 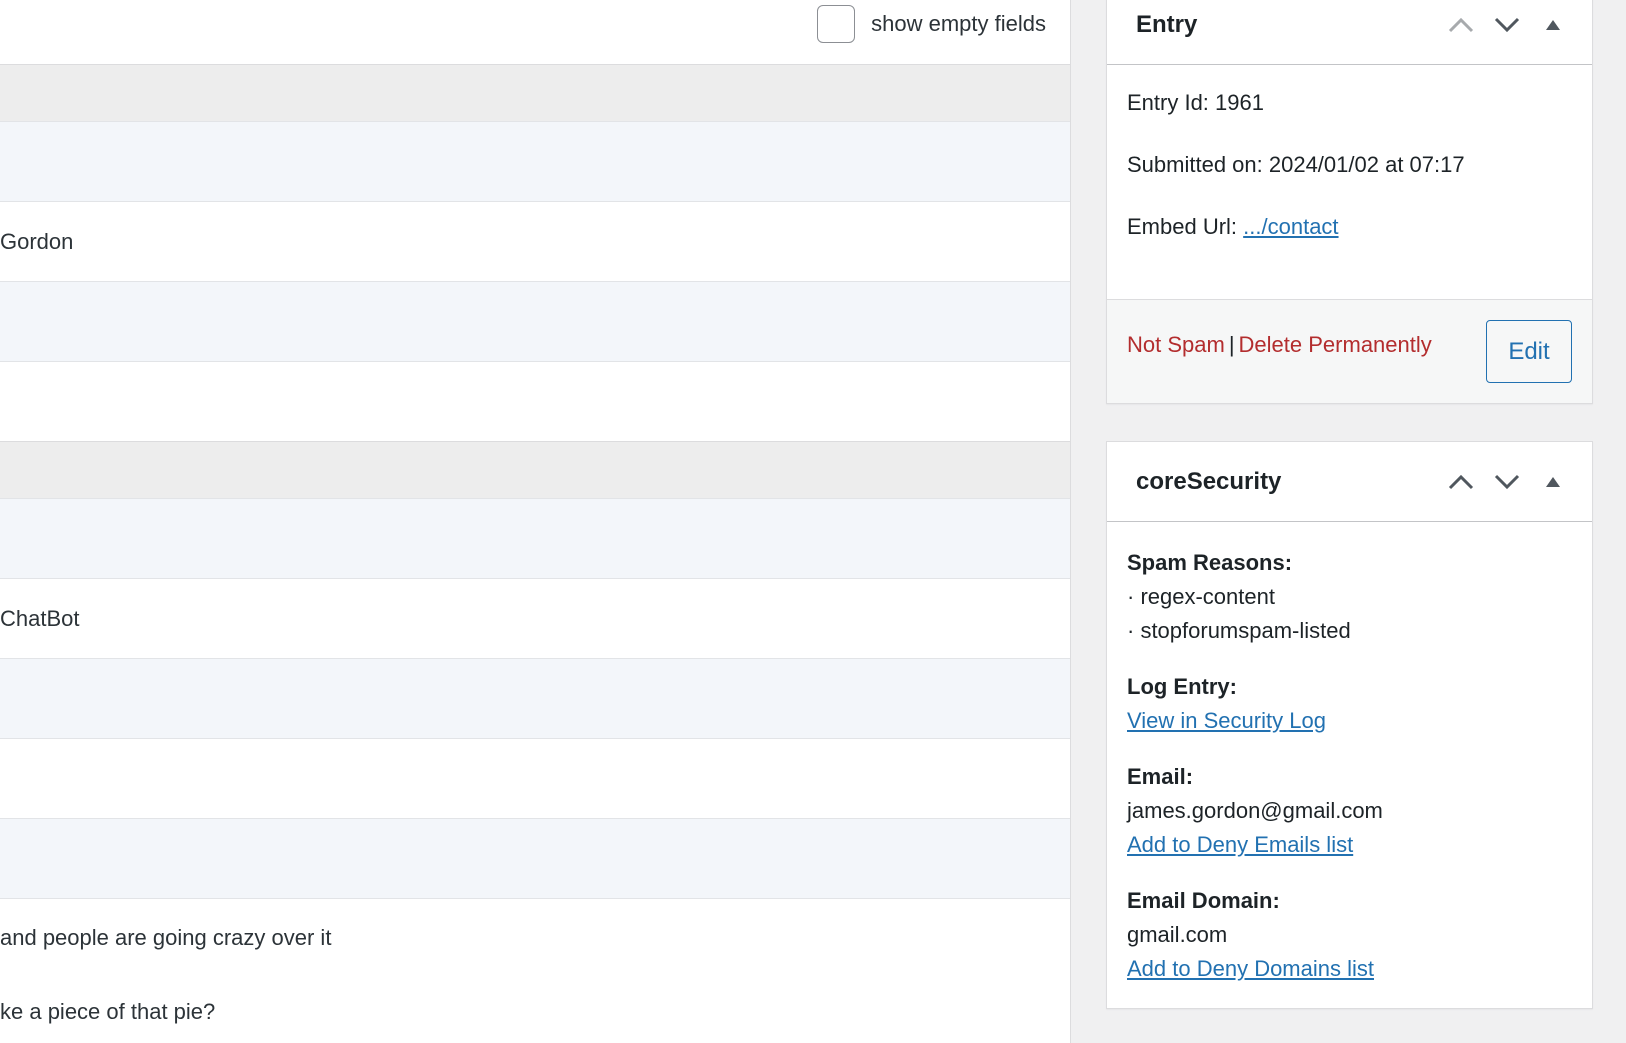 I want to click on not-spam-link: Not Spam, so click(x=1176, y=344).